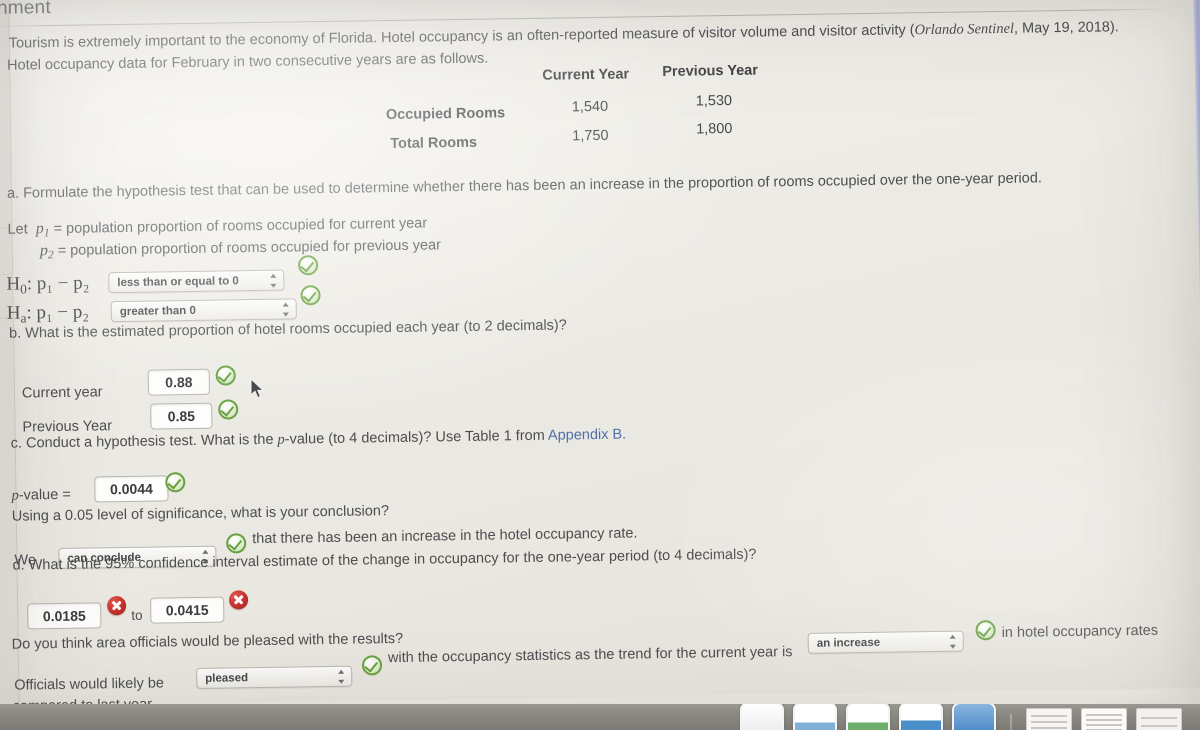  What do you see at coordinates (1080, 632) in the screenshot?
I see `officials-tail-text: in hotel occupancy rates` at bounding box center [1080, 632].